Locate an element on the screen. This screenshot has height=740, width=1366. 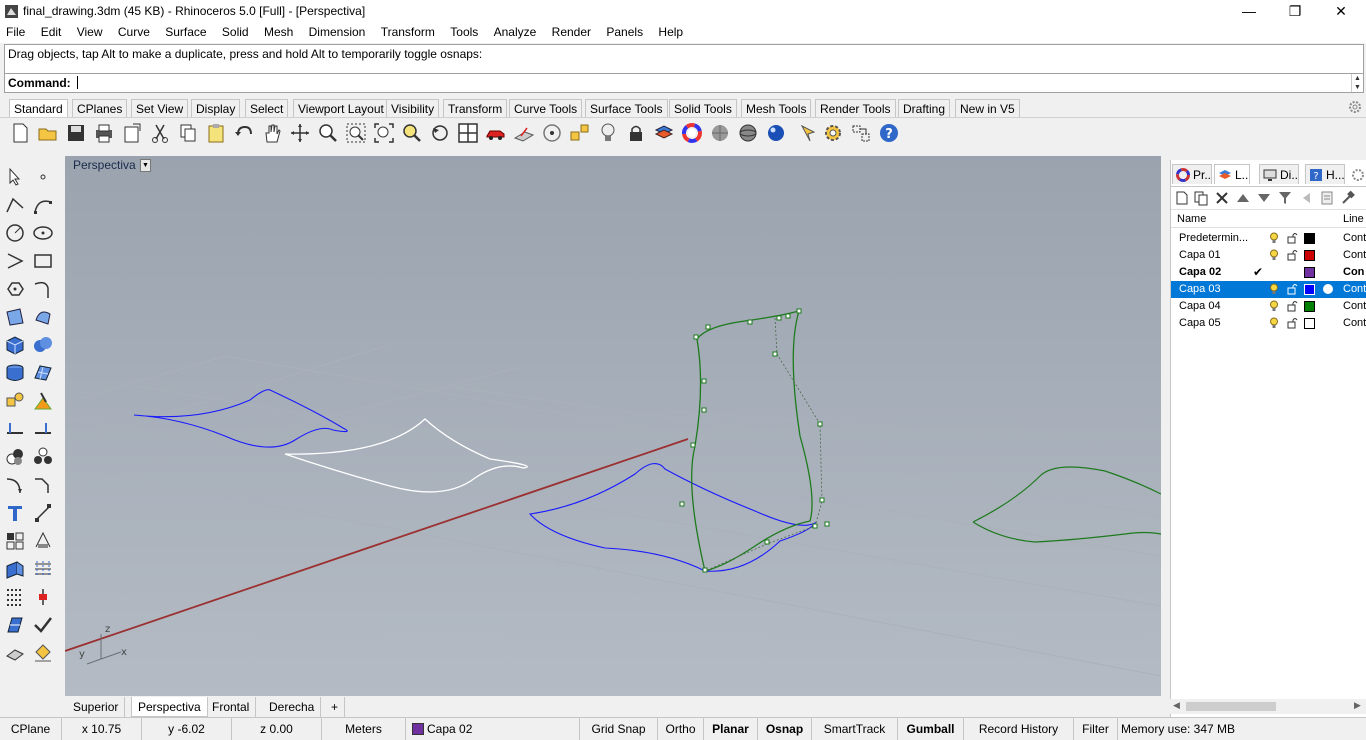
white-curve is located at coordinates (406, 455).